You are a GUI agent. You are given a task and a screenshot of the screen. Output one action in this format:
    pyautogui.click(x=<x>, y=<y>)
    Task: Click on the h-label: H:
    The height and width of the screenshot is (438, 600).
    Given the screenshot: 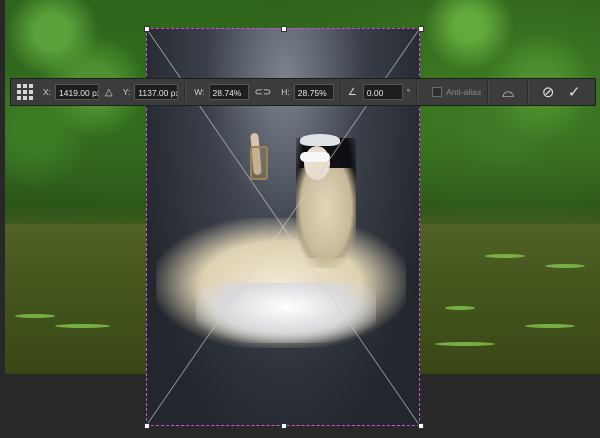 What is the action you would take?
    pyautogui.click(x=285, y=92)
    